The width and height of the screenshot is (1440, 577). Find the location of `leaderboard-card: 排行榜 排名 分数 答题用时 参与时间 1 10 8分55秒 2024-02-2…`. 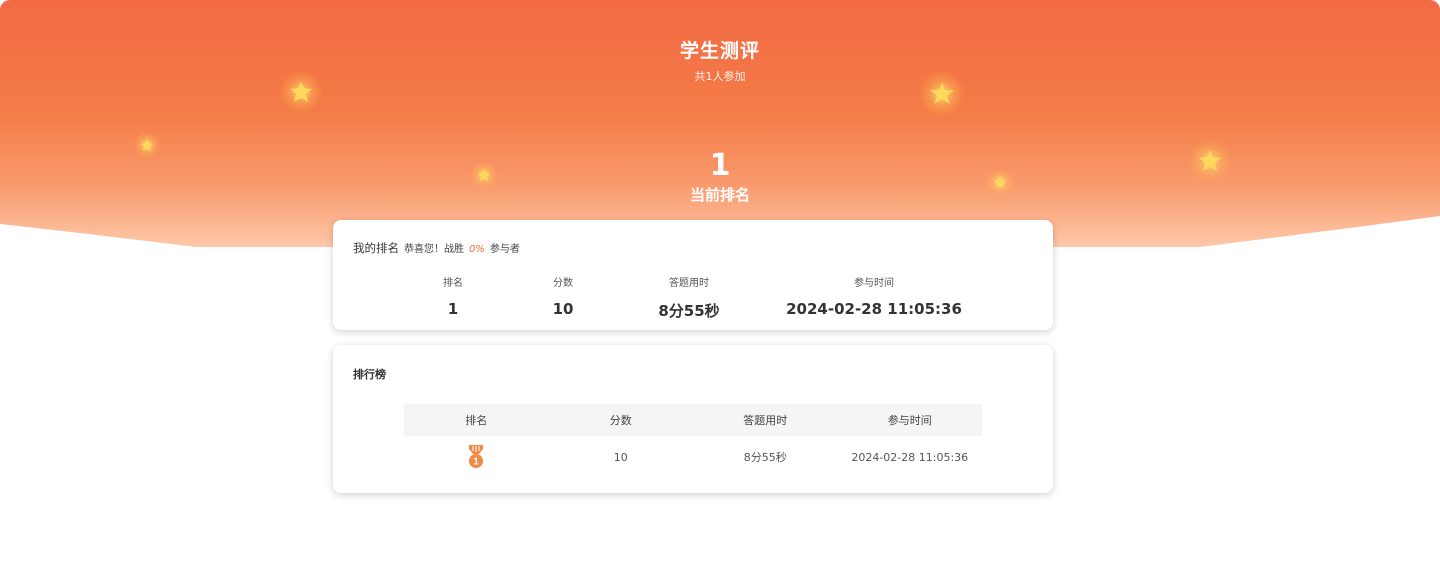

leaderboard-card: 排行榜 排名 分数 答题用时 参与时间 1 10 8分55秒 2024-02-2… is located at coordinates (693, 419).